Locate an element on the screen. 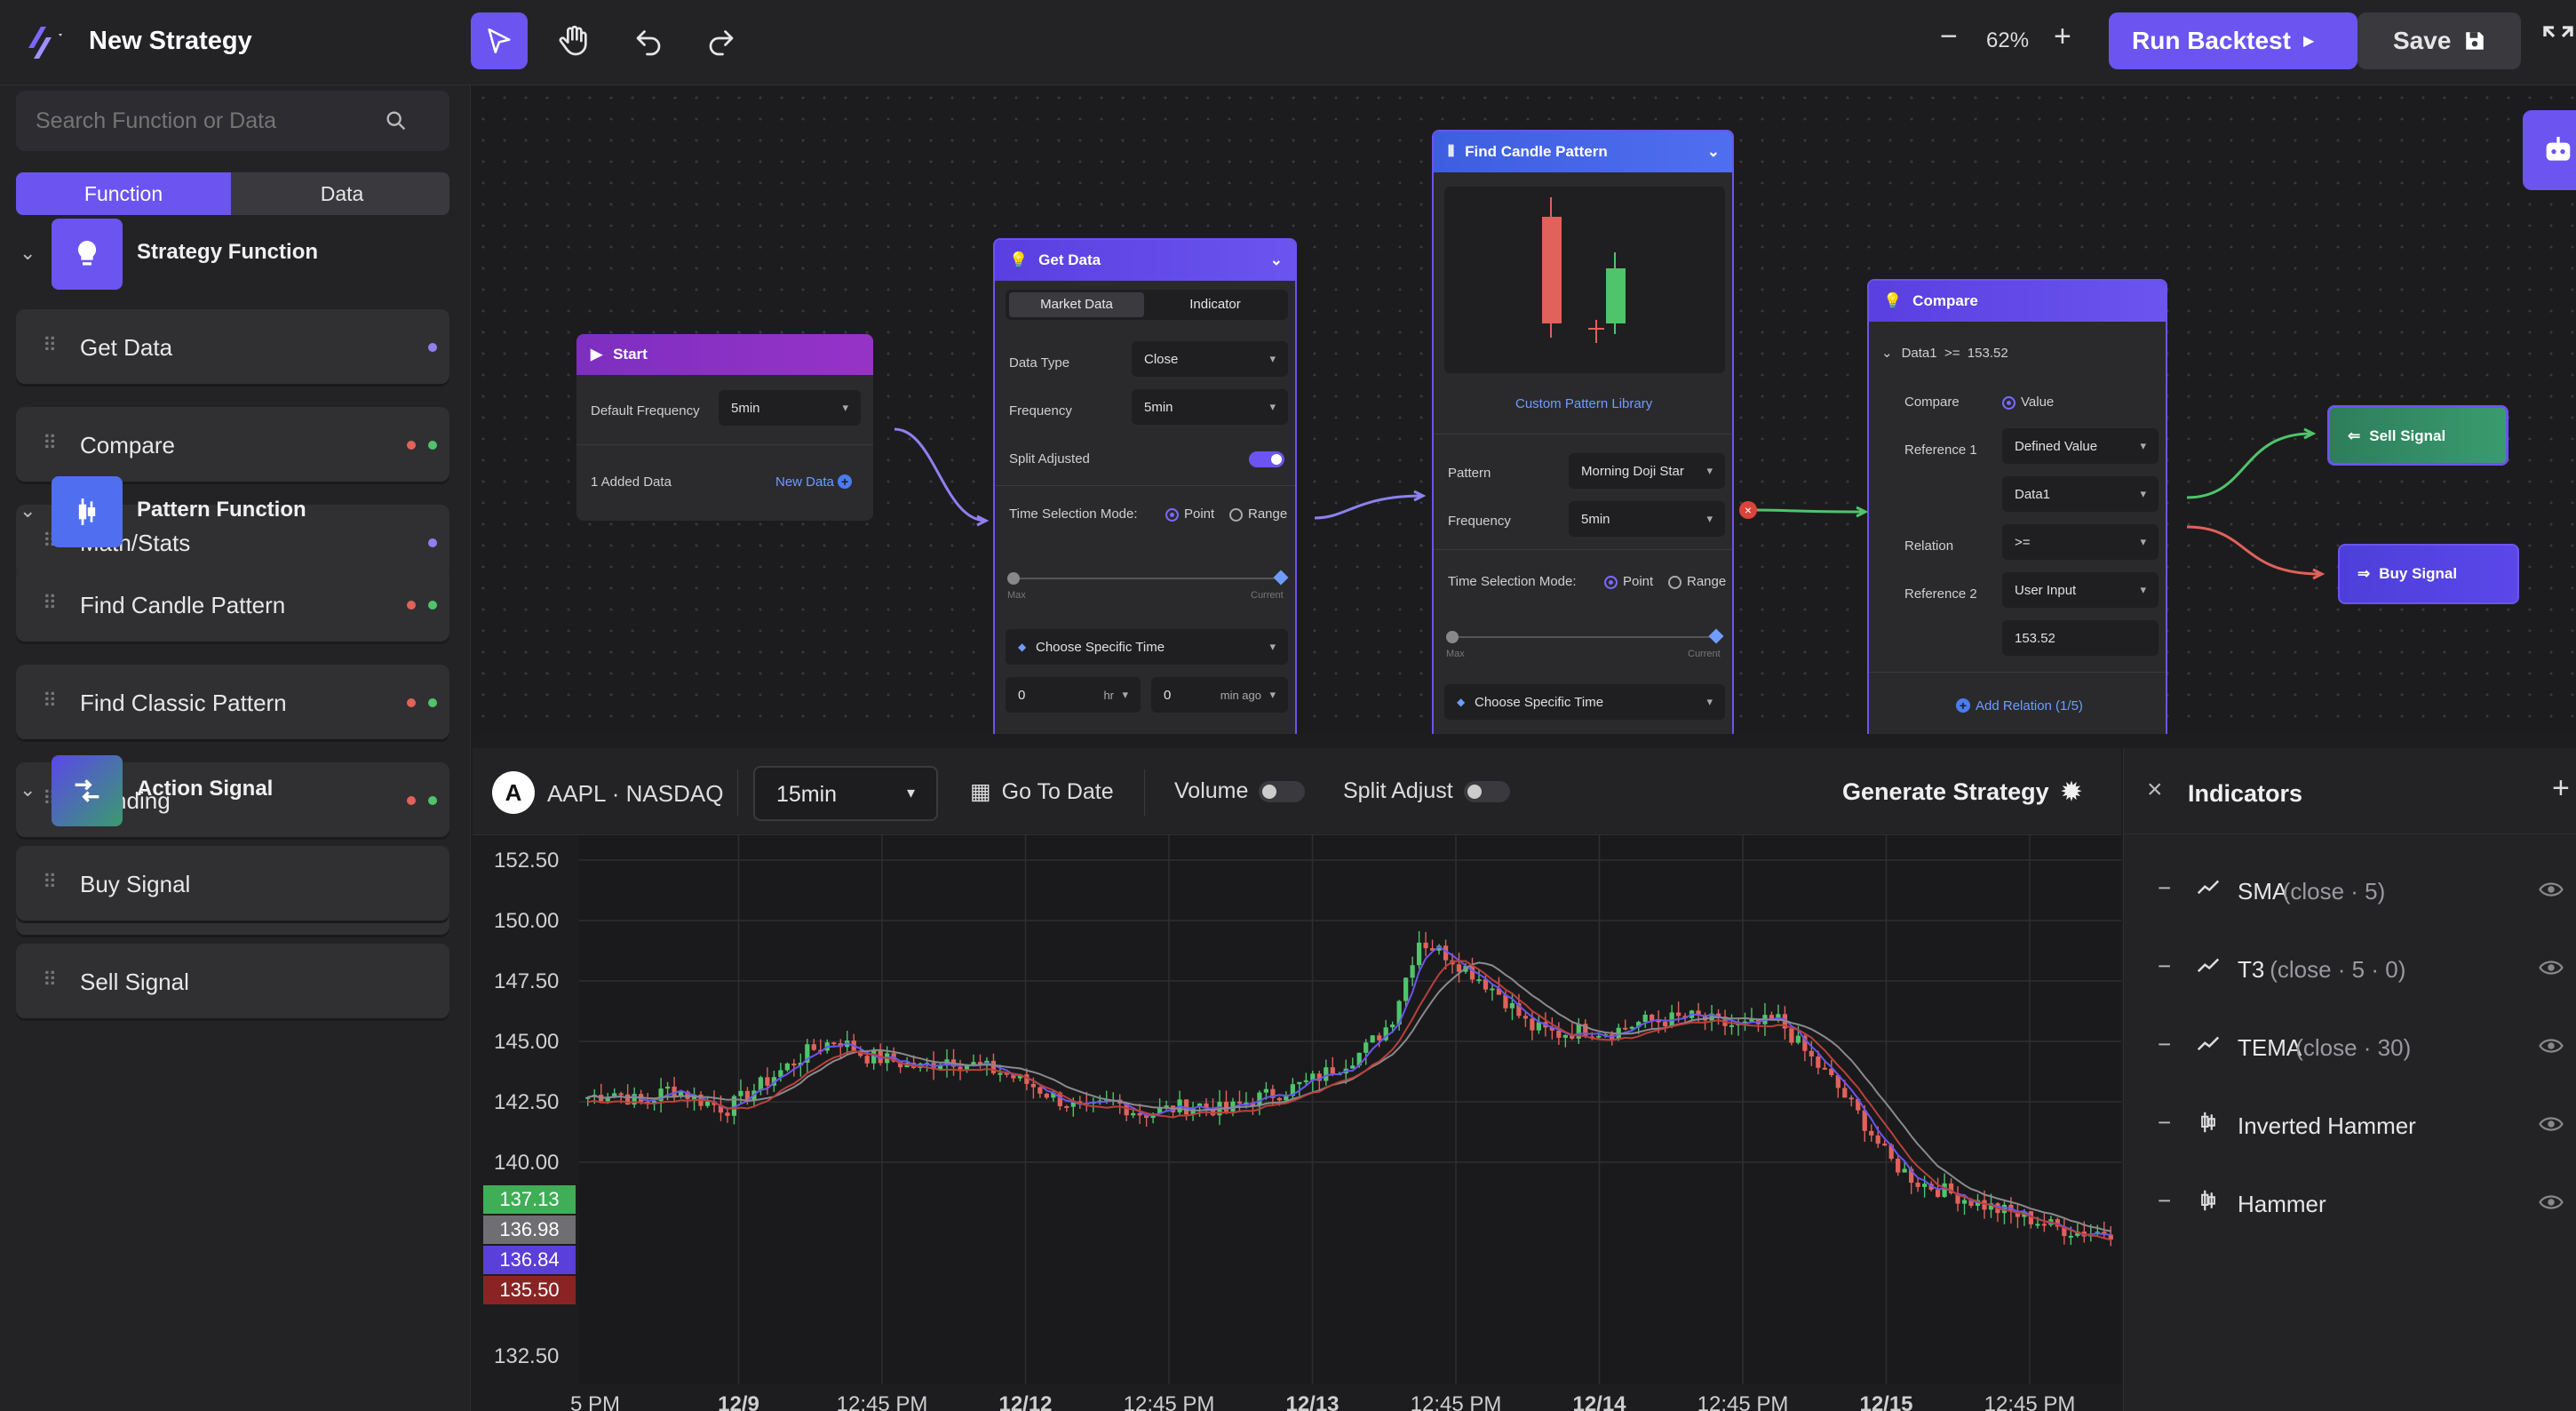  candle-node-header: ⫴ Find Candle Pattern ⌄ is located at coordinates (1583, 152).